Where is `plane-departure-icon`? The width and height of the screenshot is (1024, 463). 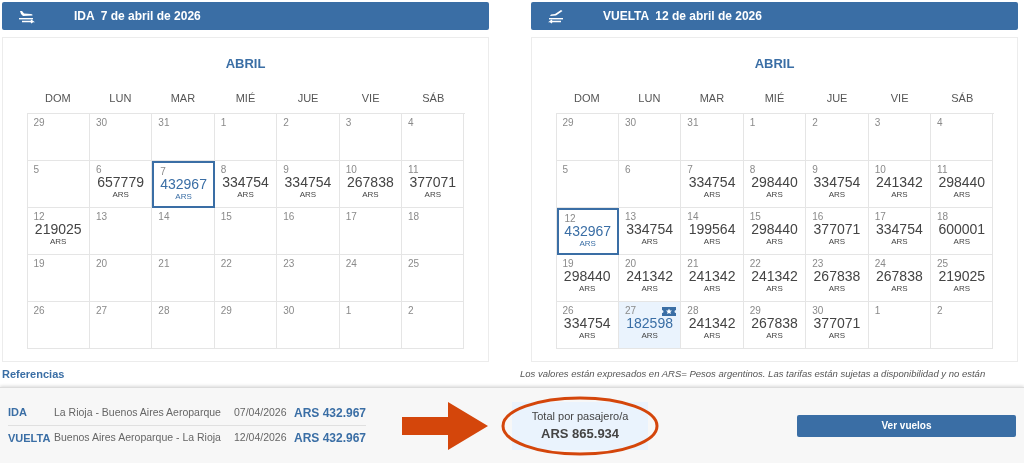 plane-departure-icon is located at coordinates (27, 16).